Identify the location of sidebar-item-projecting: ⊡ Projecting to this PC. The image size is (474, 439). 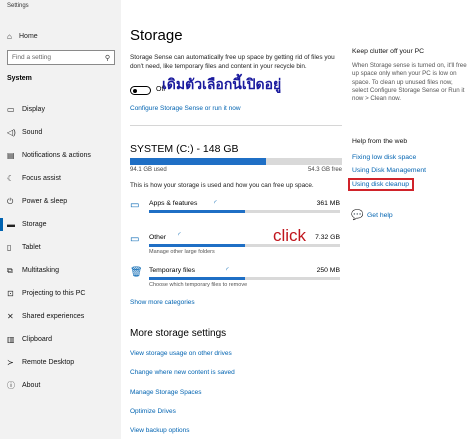
(60, 293).